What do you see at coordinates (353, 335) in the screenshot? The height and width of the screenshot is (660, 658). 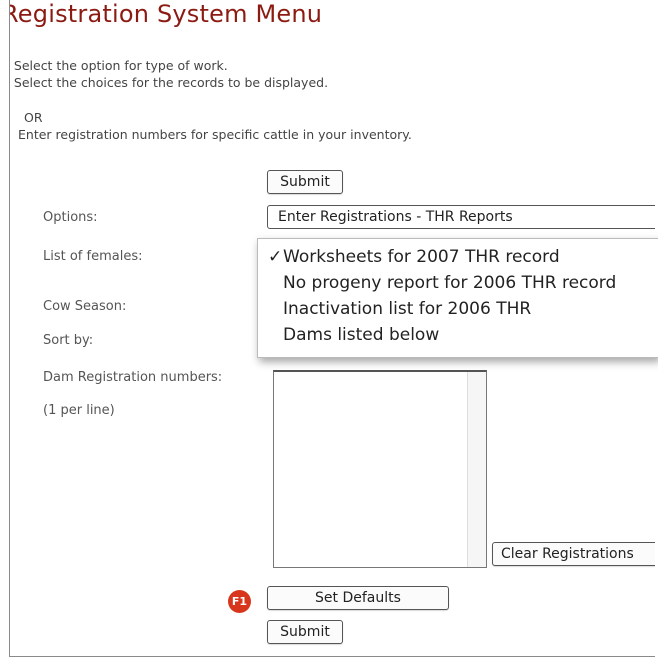 I see `dropdown-item-dams: Dams listed below` at bounding box center [353, 335].